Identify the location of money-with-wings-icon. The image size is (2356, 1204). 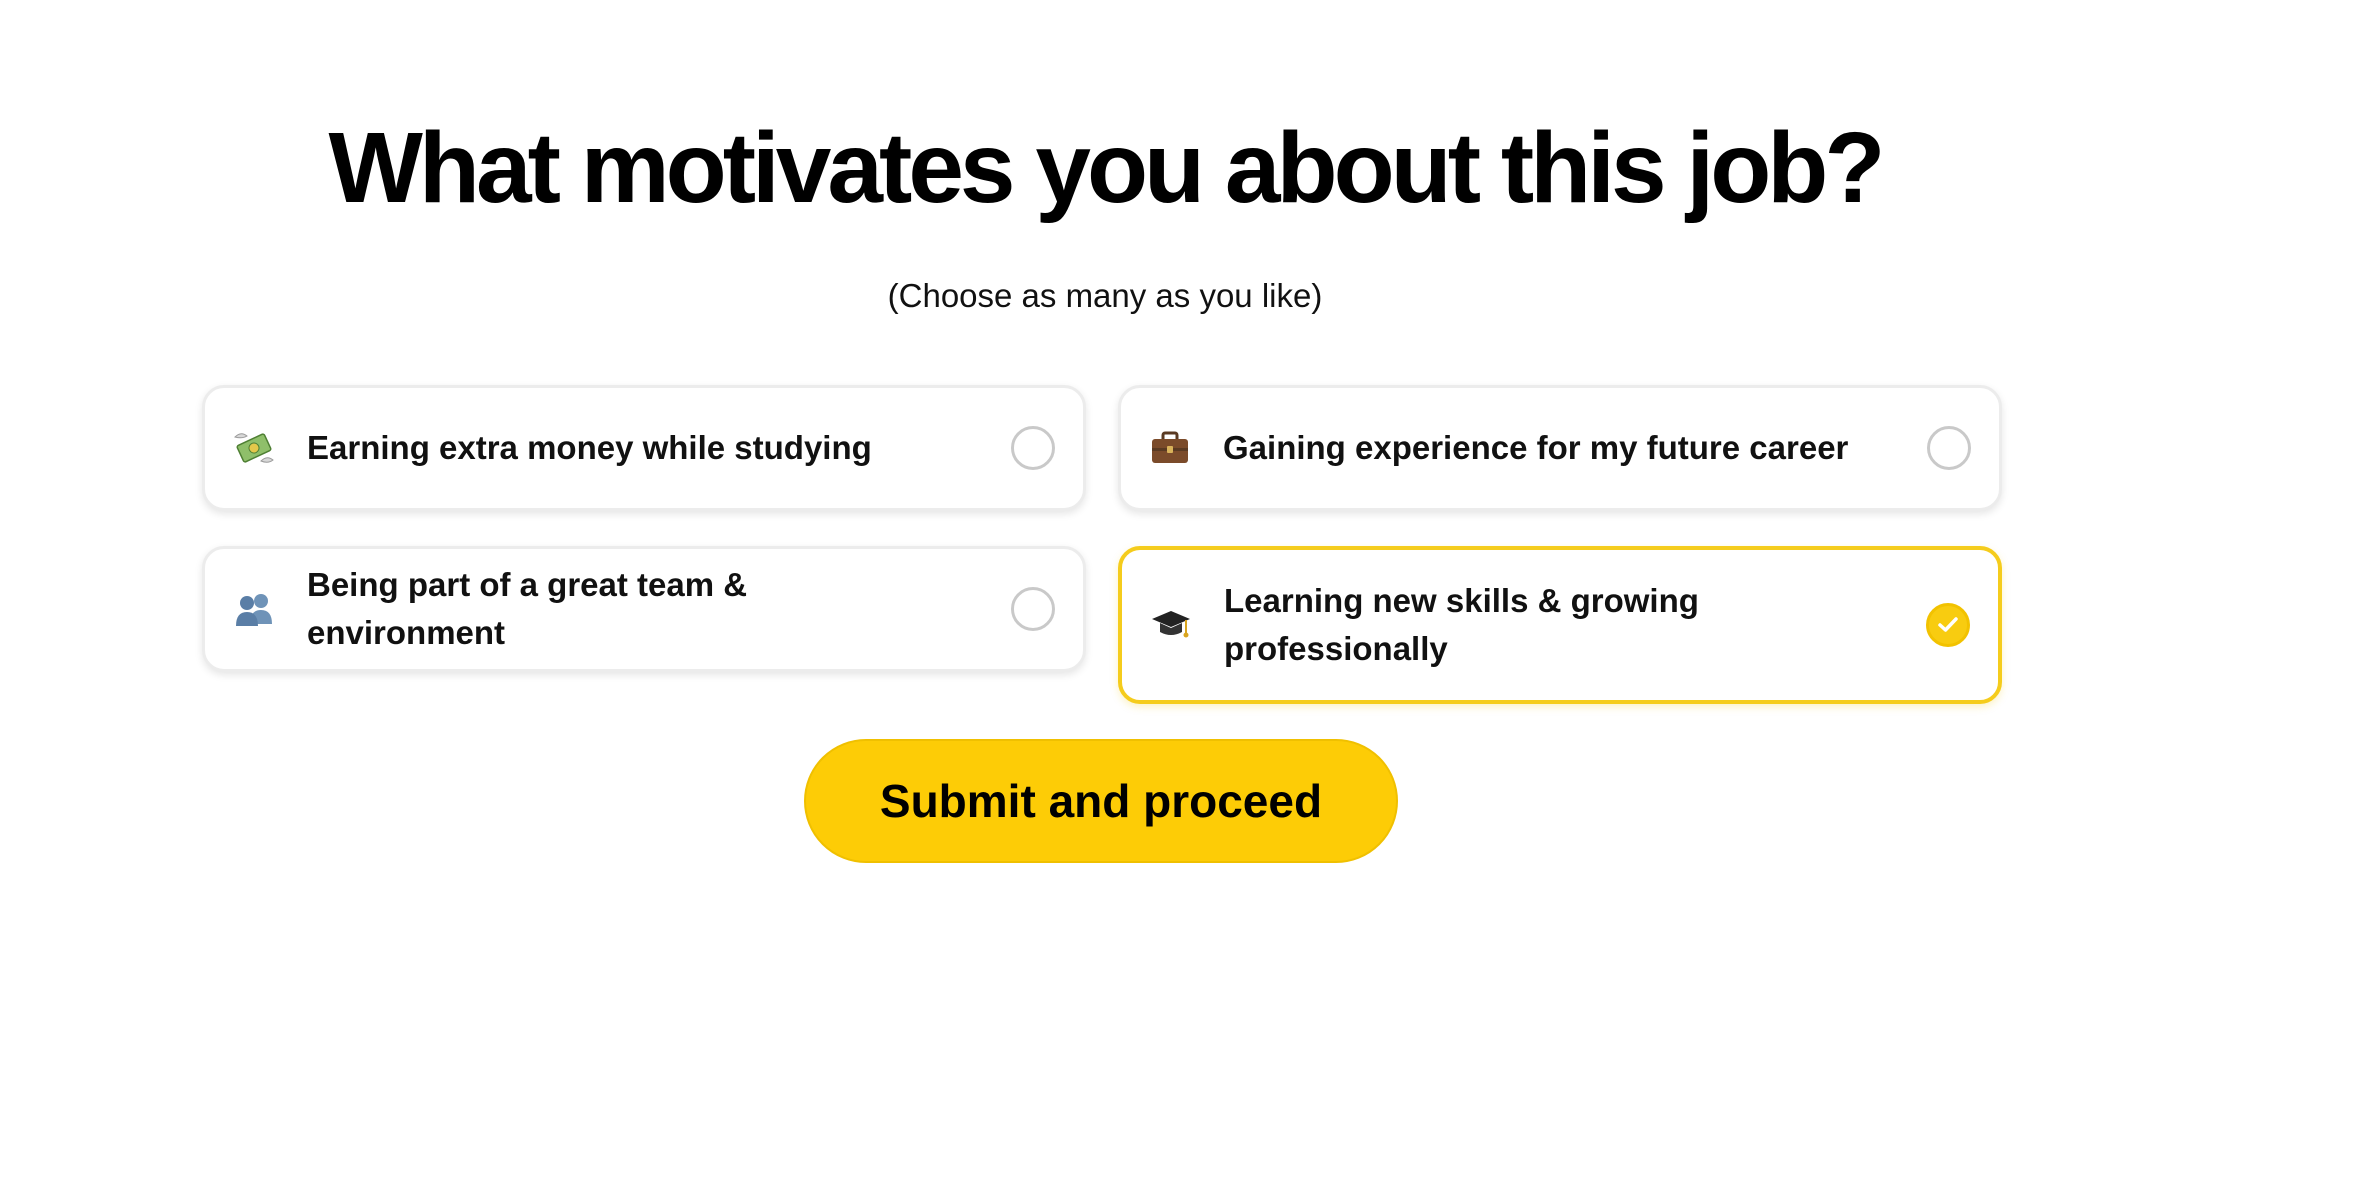
(254, 448).